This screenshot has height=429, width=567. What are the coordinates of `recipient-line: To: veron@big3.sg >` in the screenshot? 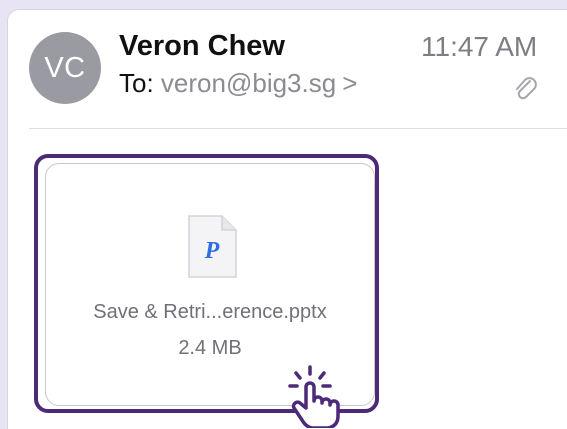 It's located at (238, 83).